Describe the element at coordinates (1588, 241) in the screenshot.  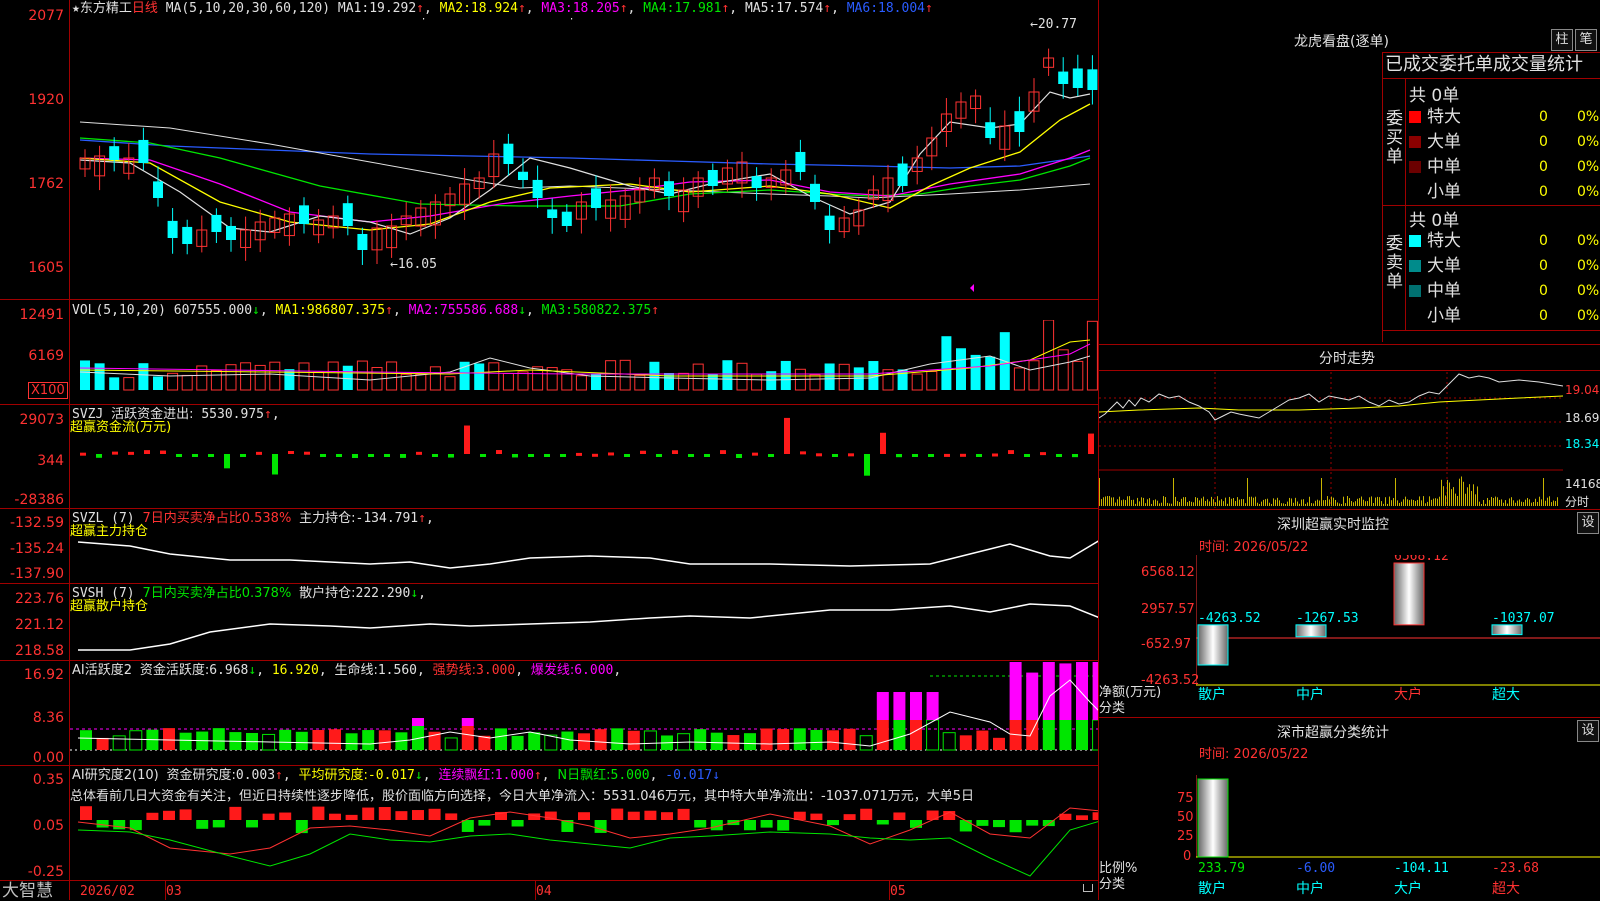
I see `sell-row-percent: 0%` at that location.